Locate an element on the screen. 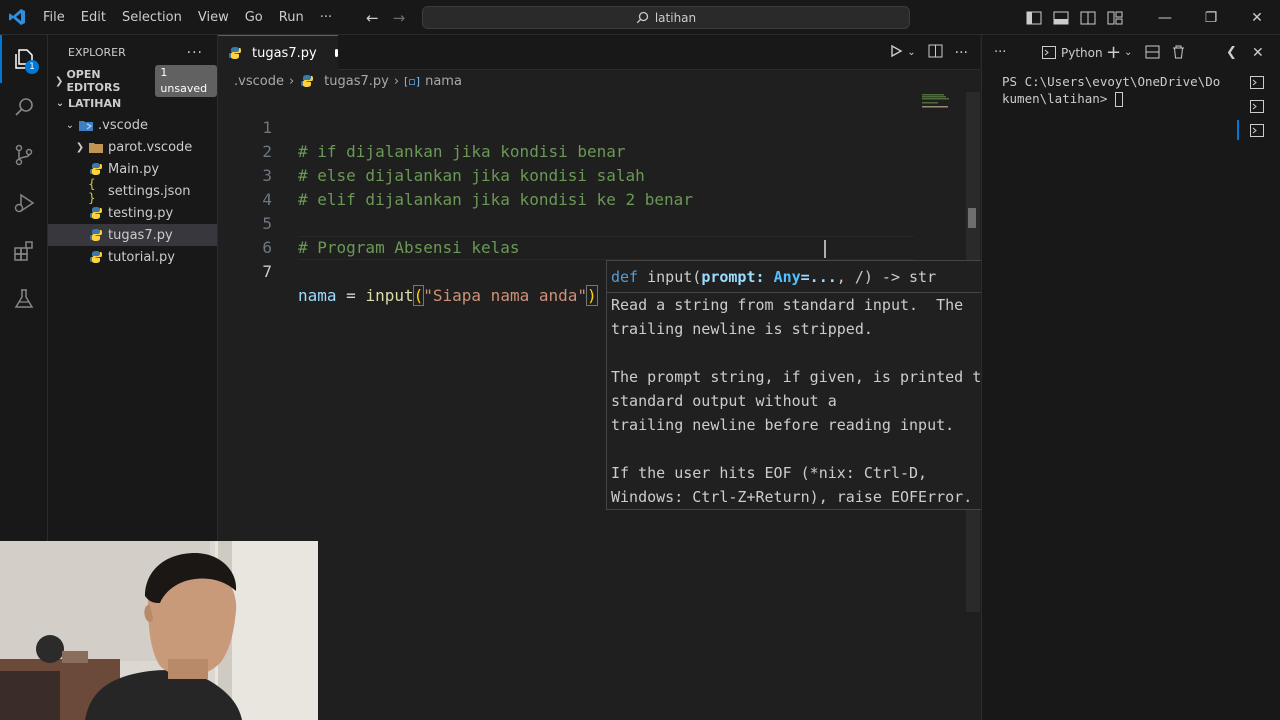  tree-item-tutorial-py: tutorial.py is located at coordinates (132, 257).